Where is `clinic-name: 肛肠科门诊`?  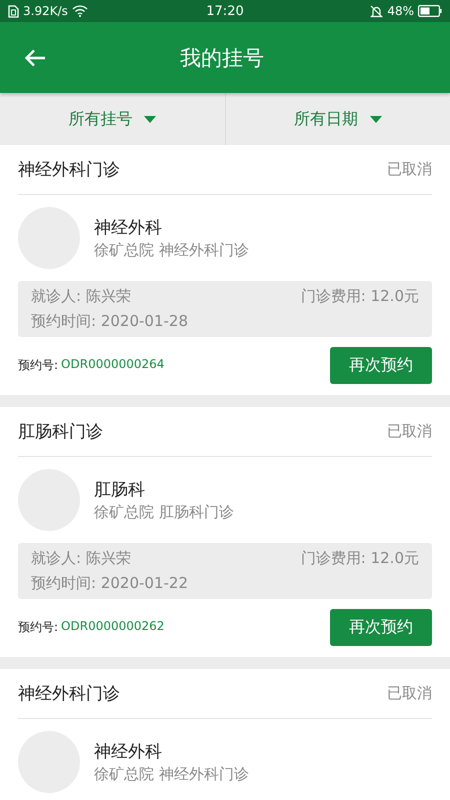
clinic-name: 肛肠科门诊 is located at coordinates (60, 432).